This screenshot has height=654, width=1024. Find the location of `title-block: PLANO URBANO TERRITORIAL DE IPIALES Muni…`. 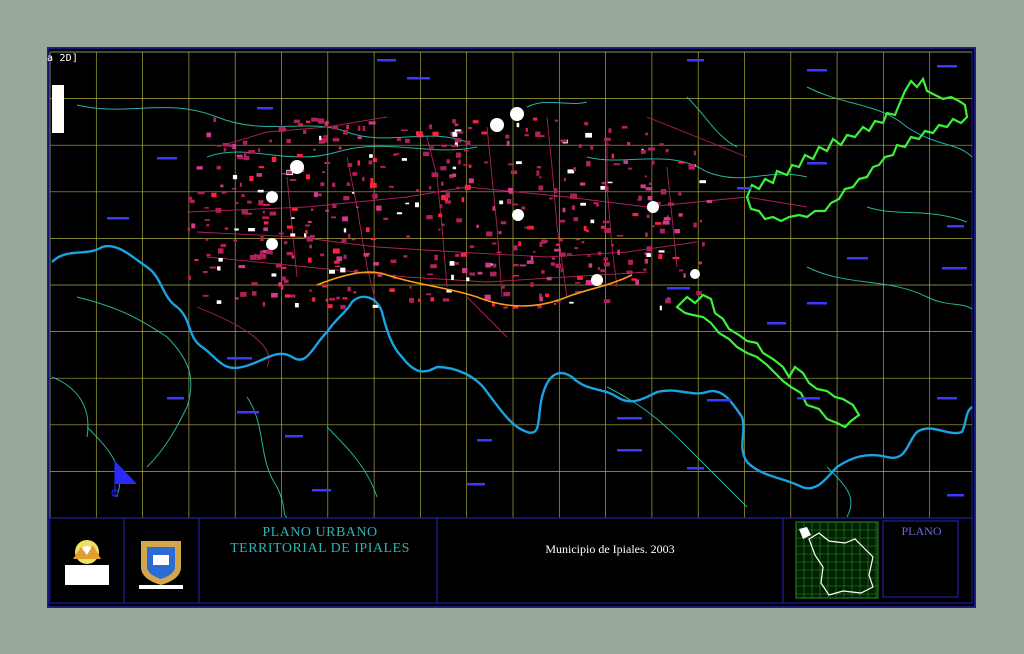

title-block: PLANO URBANO TERRITORIAL DE IPIALES Muni… is located at coordinates (511, 562).